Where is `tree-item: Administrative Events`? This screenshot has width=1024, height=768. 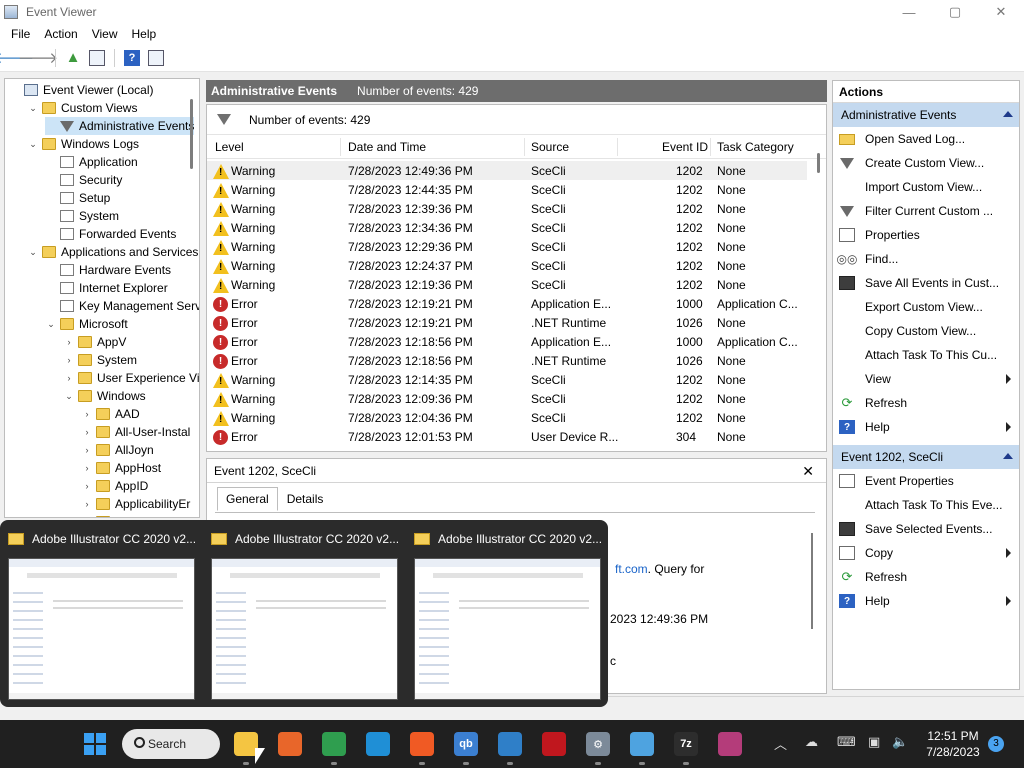 tree-item: Administrative Events is located at coordinates (120, 126).